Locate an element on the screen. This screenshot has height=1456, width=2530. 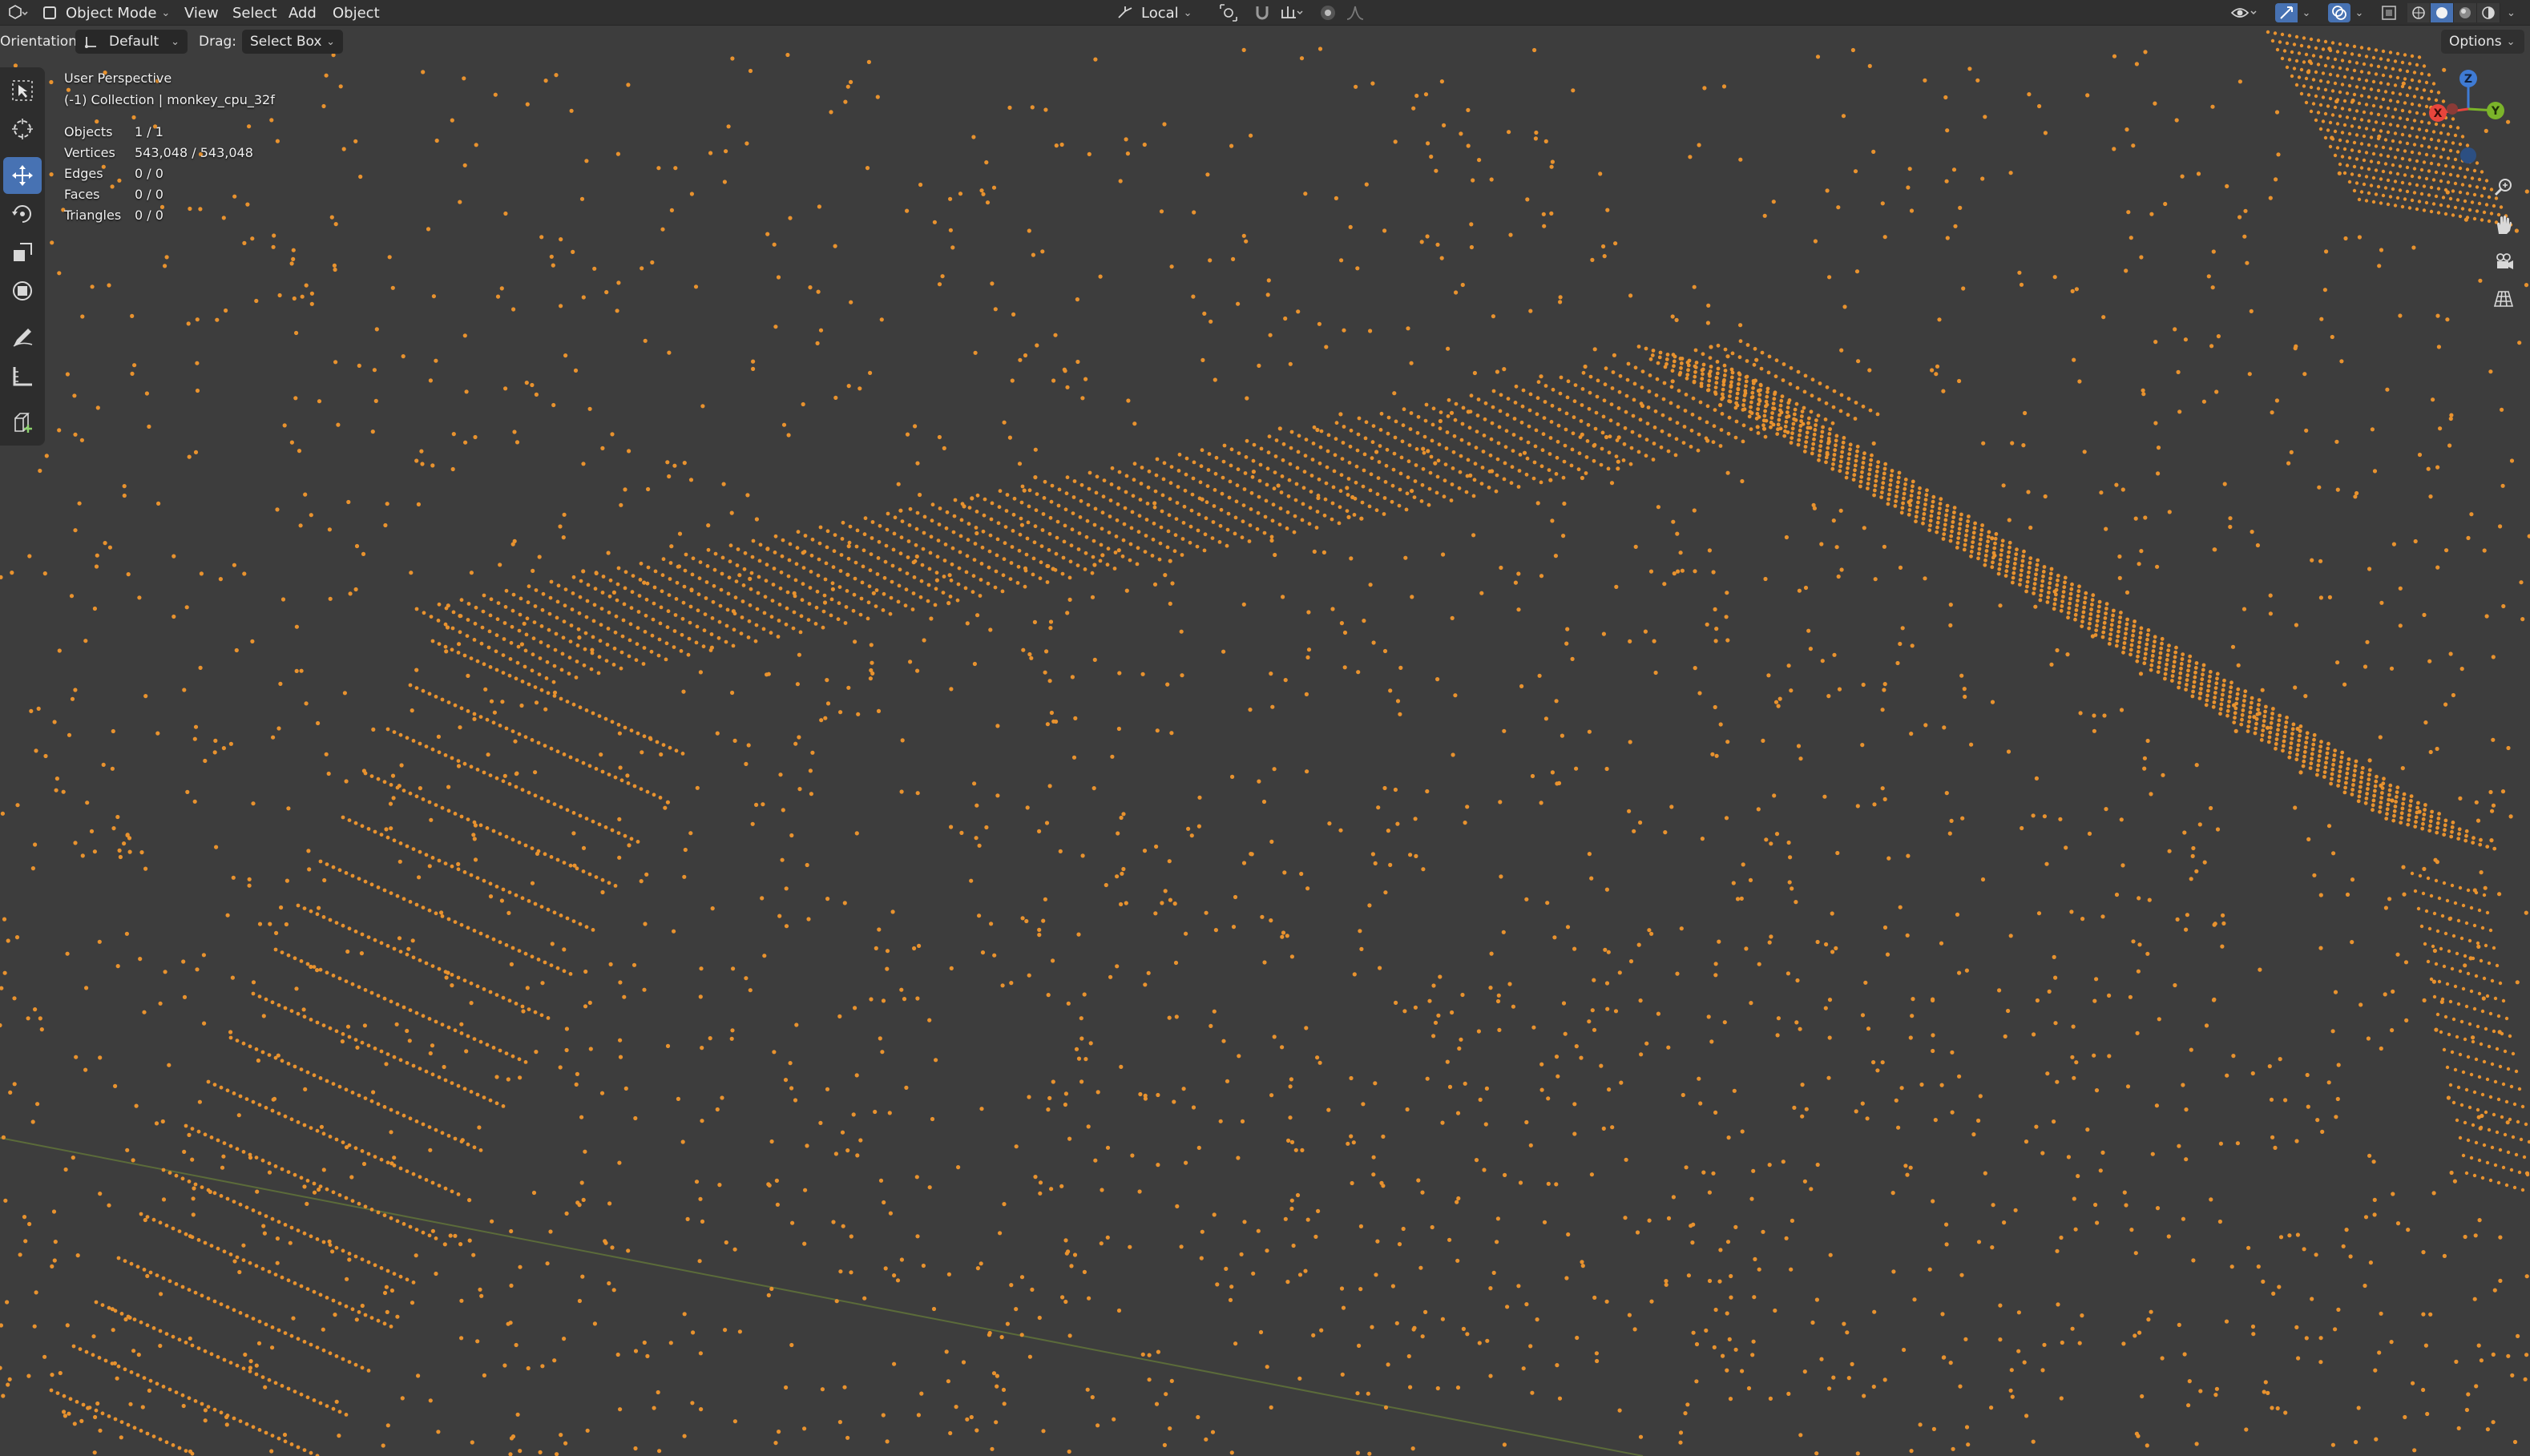
rotate-tool is located at coordinates (22, 214).